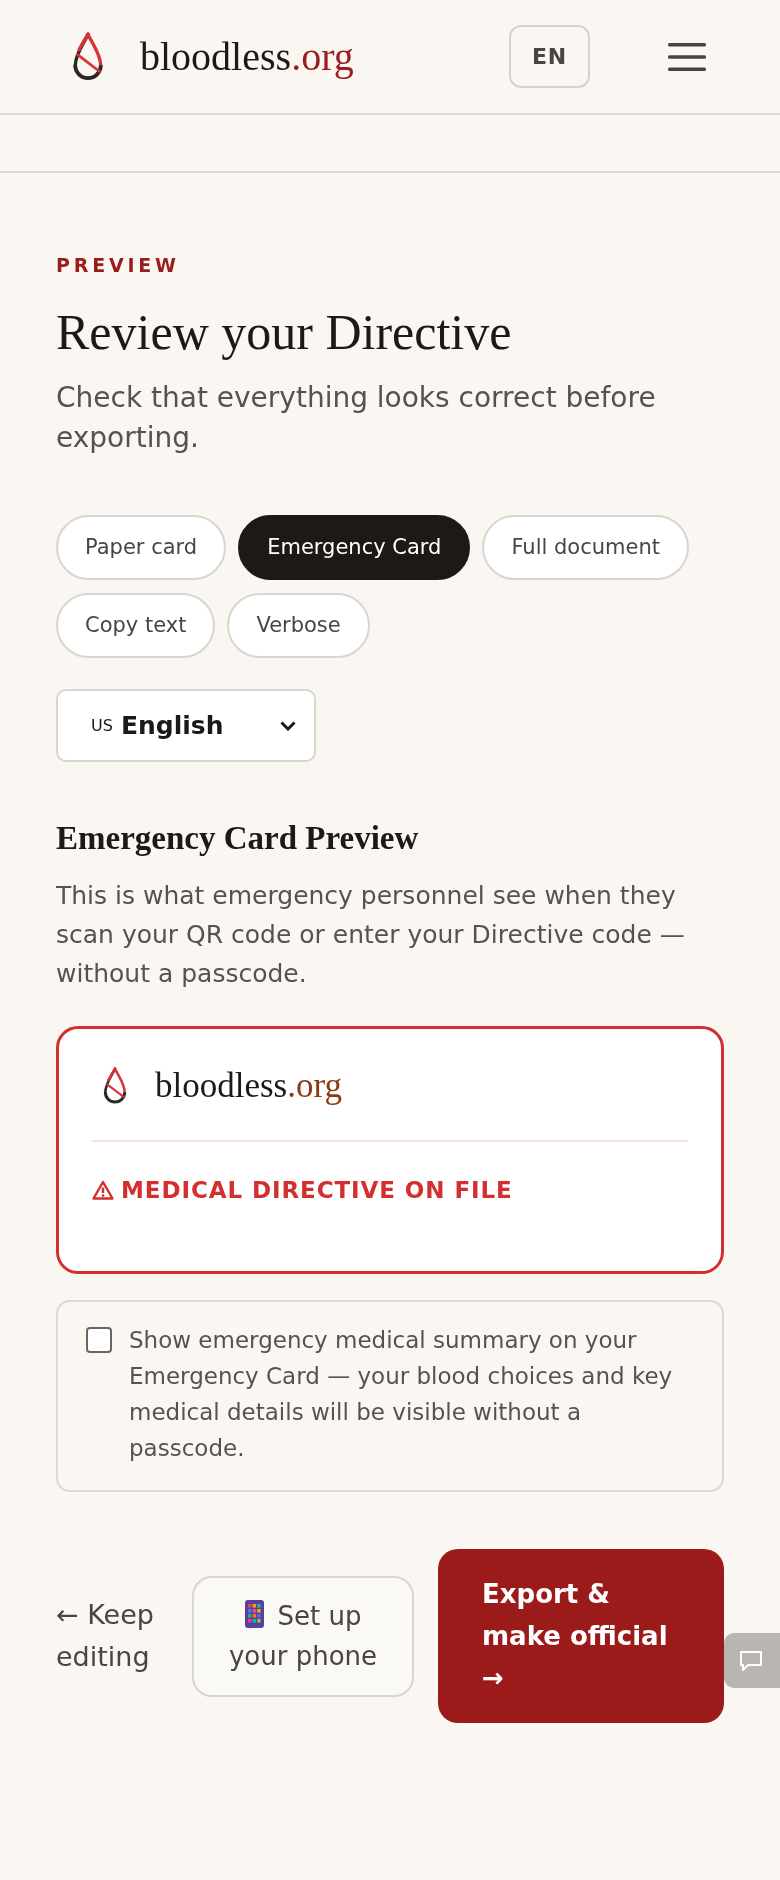 This screenshot has height=1880, width=780. Describe the element at coordinates (112, 1636) in the screenshot. I see `keep-editing-link: ← Keep editing` at that location.